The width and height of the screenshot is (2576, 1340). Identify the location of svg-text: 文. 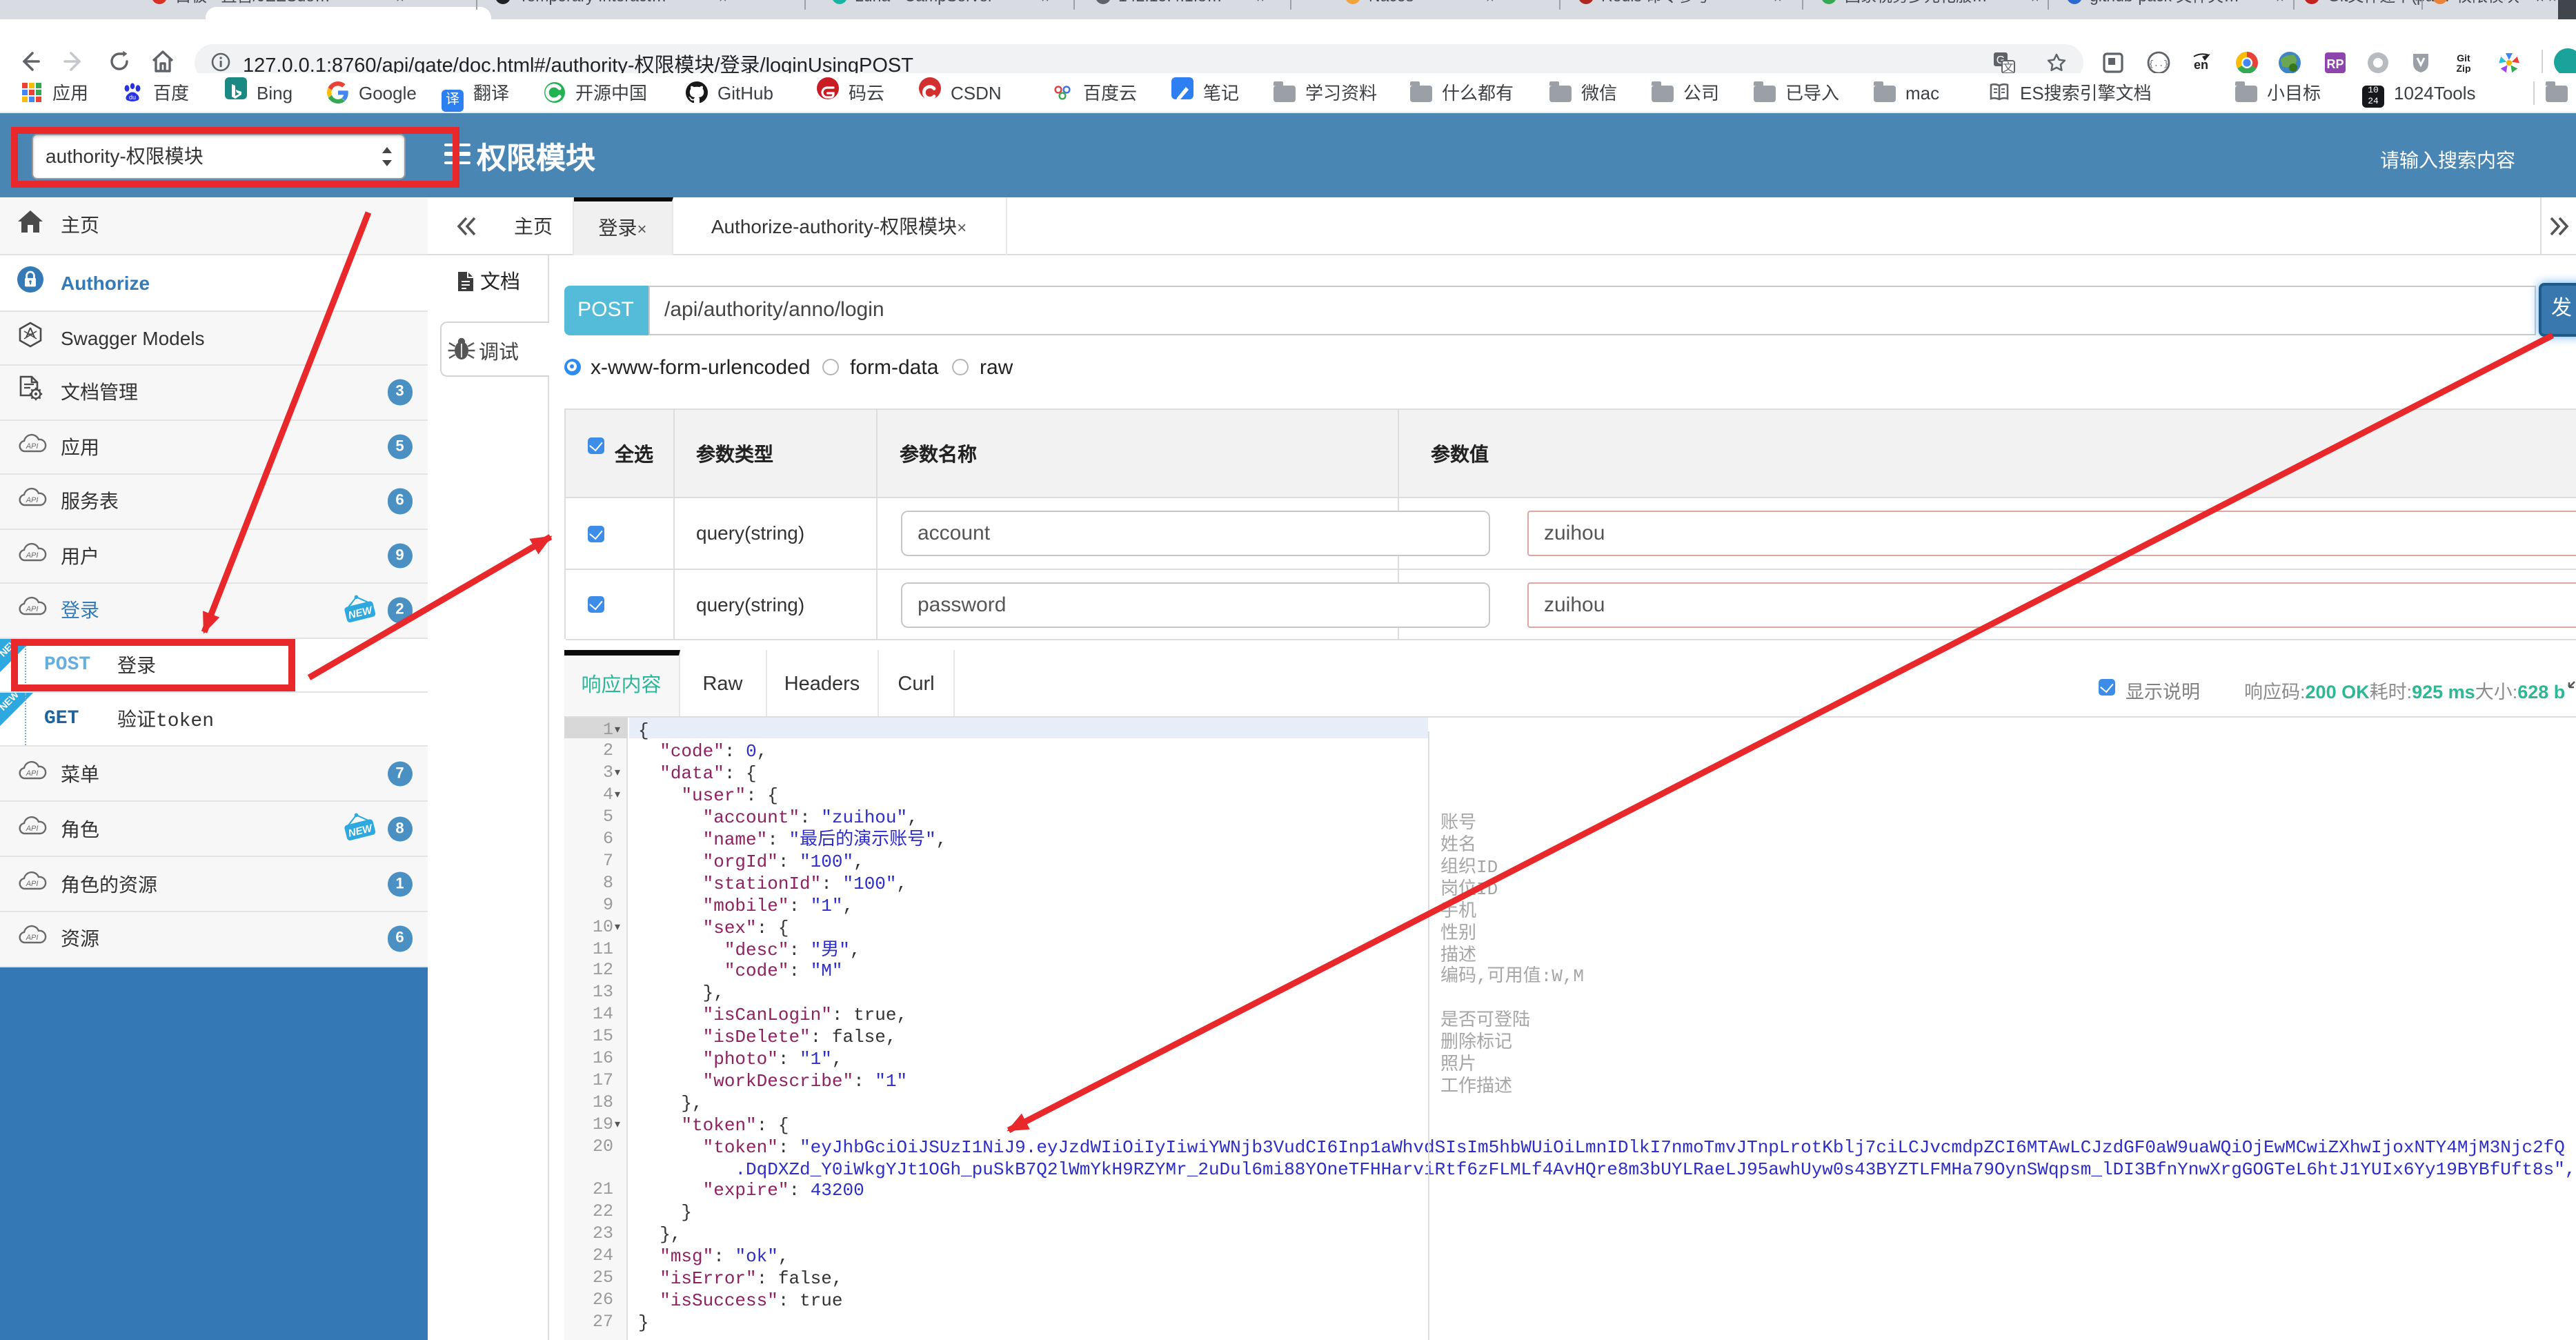
(2008, 67).